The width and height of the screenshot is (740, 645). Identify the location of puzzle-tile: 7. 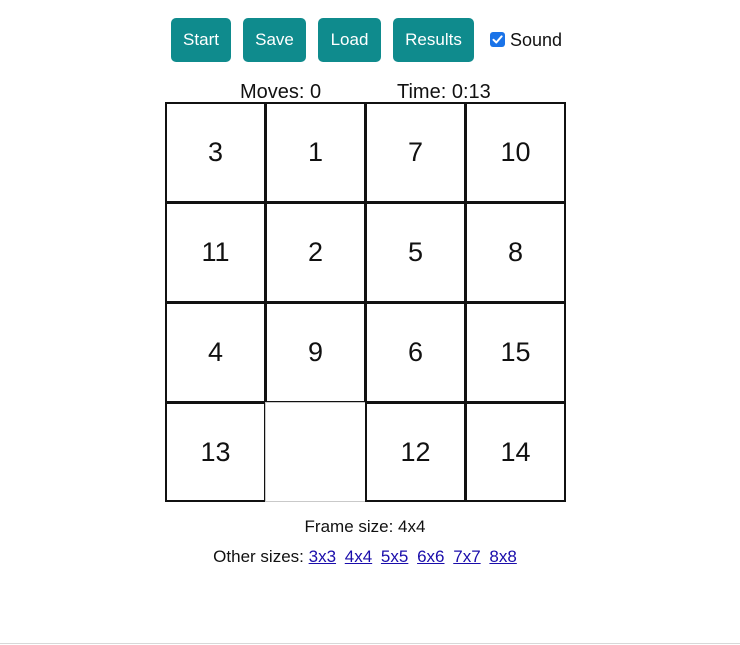
(415, 152).